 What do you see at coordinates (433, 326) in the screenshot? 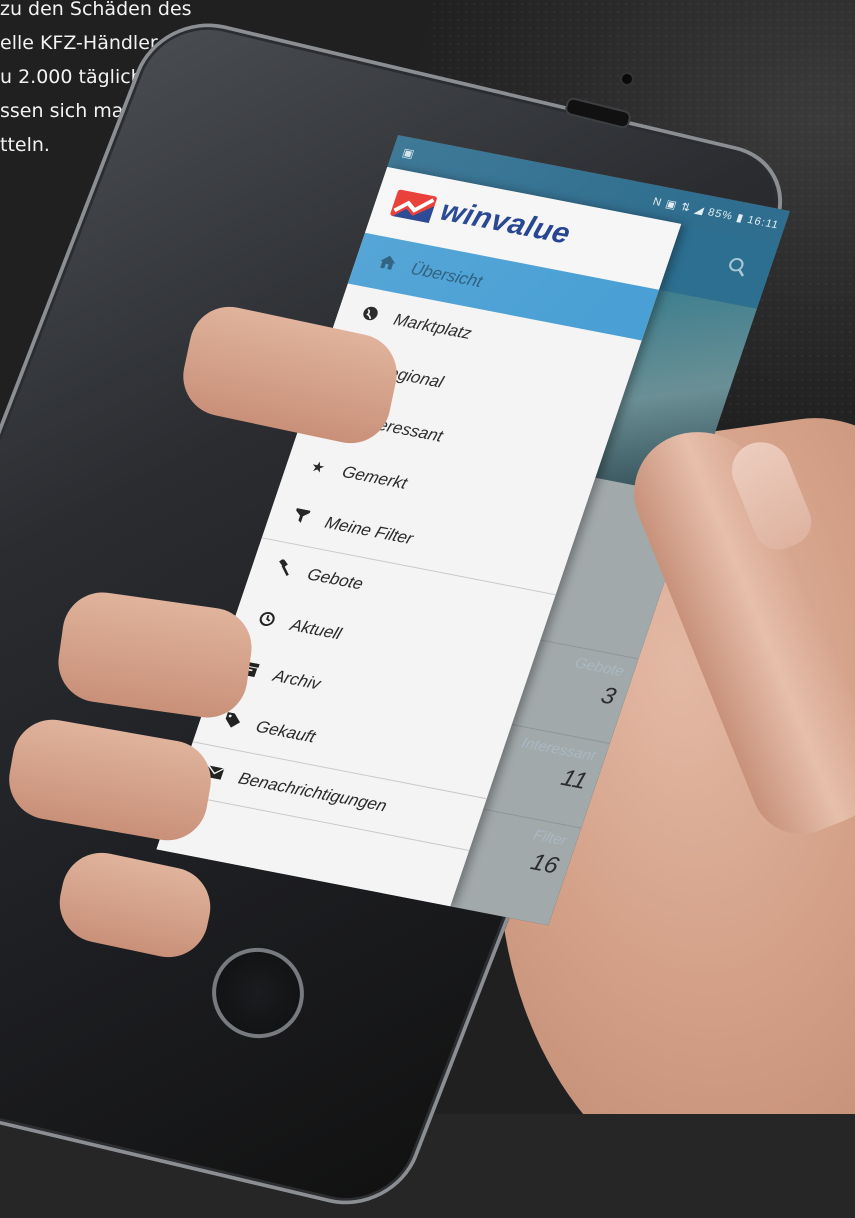
I see `menu-item-label: Marktplatz` at bounding box center [433, 326].